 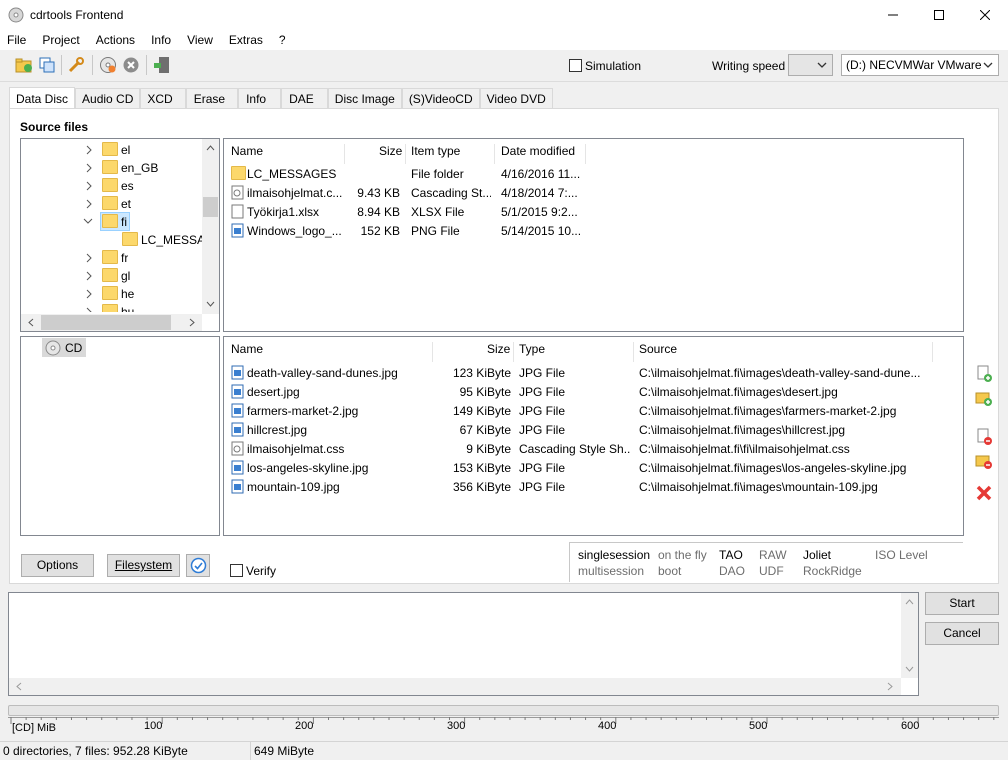 I want to click on column-source: Source, so click(x=658, y=349).